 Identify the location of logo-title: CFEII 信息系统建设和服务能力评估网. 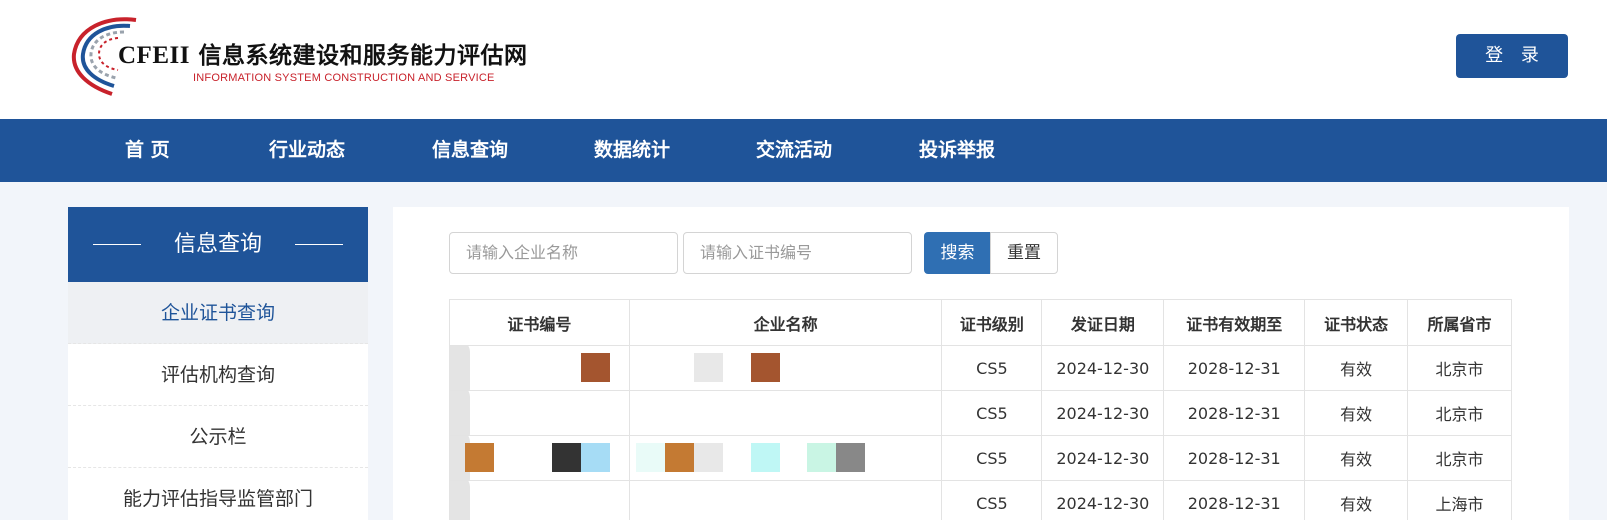
(322, 53).